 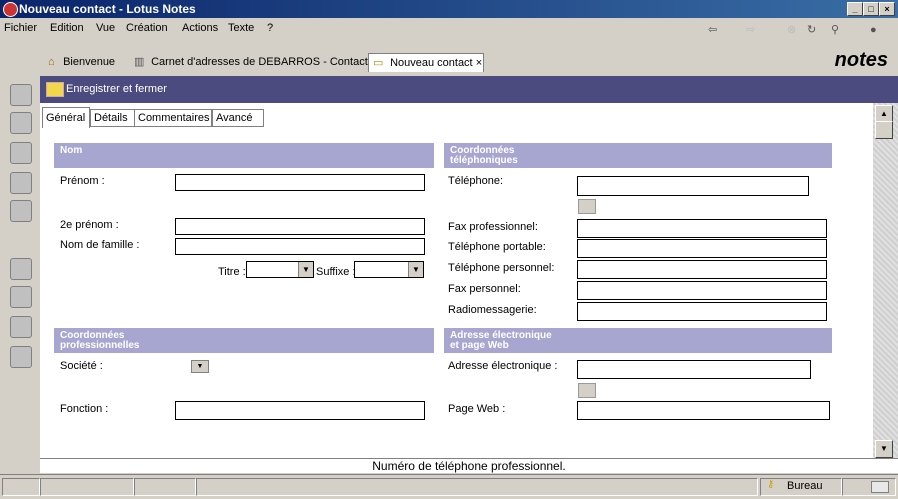 What do you see at coordinates (712, 30) in the screenshot?
I see `back-icon: ⇦` at bounding box center [712, 30].